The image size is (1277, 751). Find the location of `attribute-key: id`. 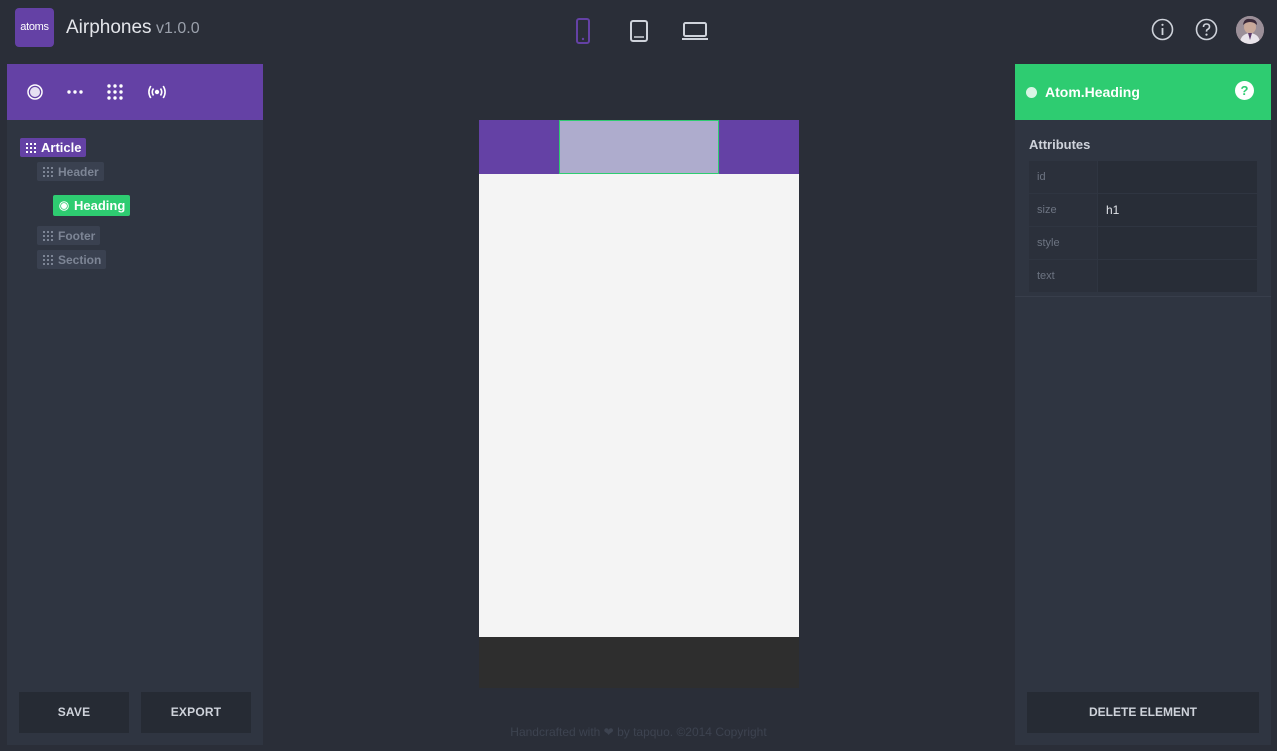

attribute-key: id is located at coordinates (1063, 177).